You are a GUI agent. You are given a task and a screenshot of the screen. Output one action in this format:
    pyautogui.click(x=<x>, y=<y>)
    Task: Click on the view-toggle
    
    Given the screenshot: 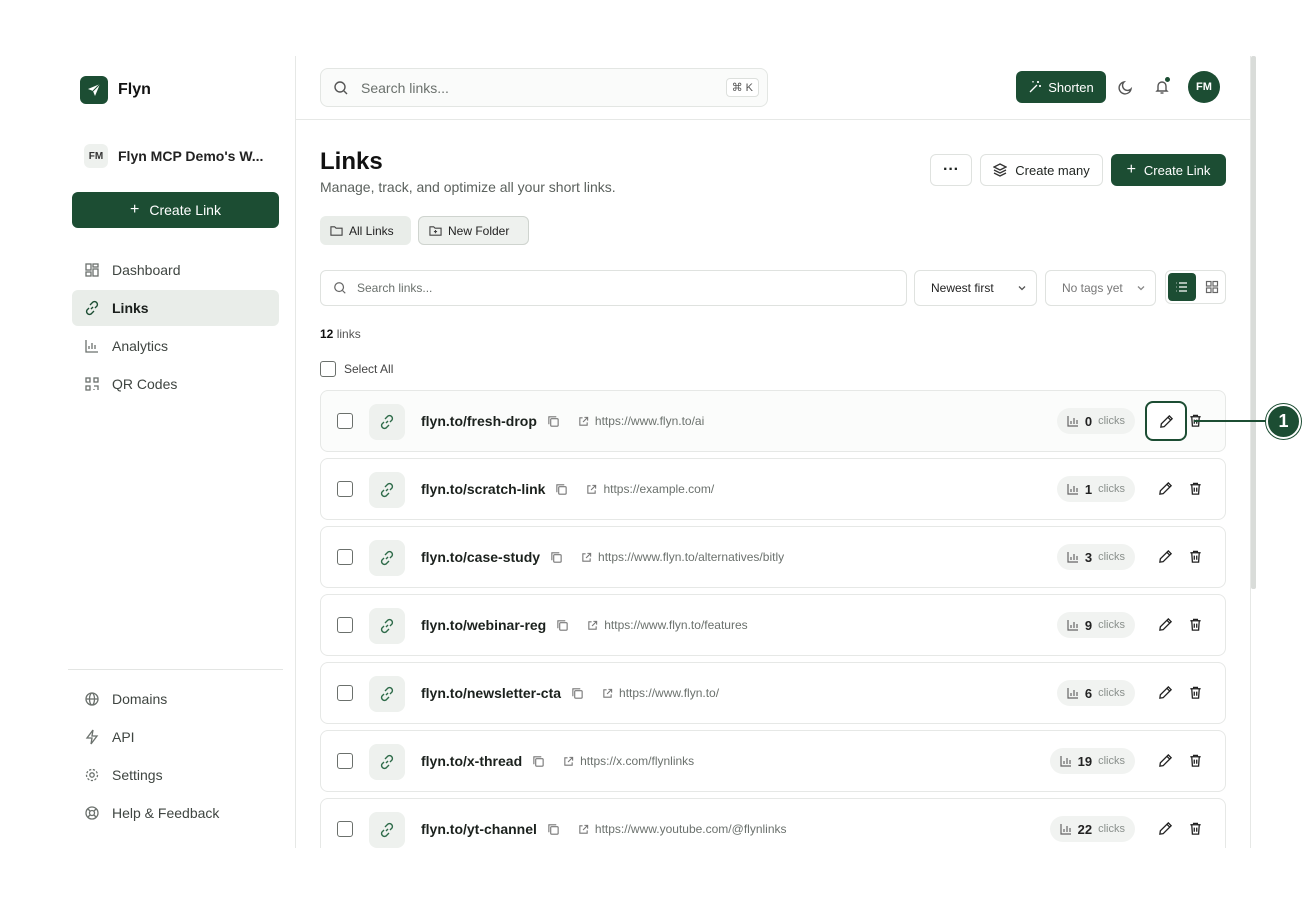 What is the action you would take?
    pyautogui.click(x=1195, y=287)
    